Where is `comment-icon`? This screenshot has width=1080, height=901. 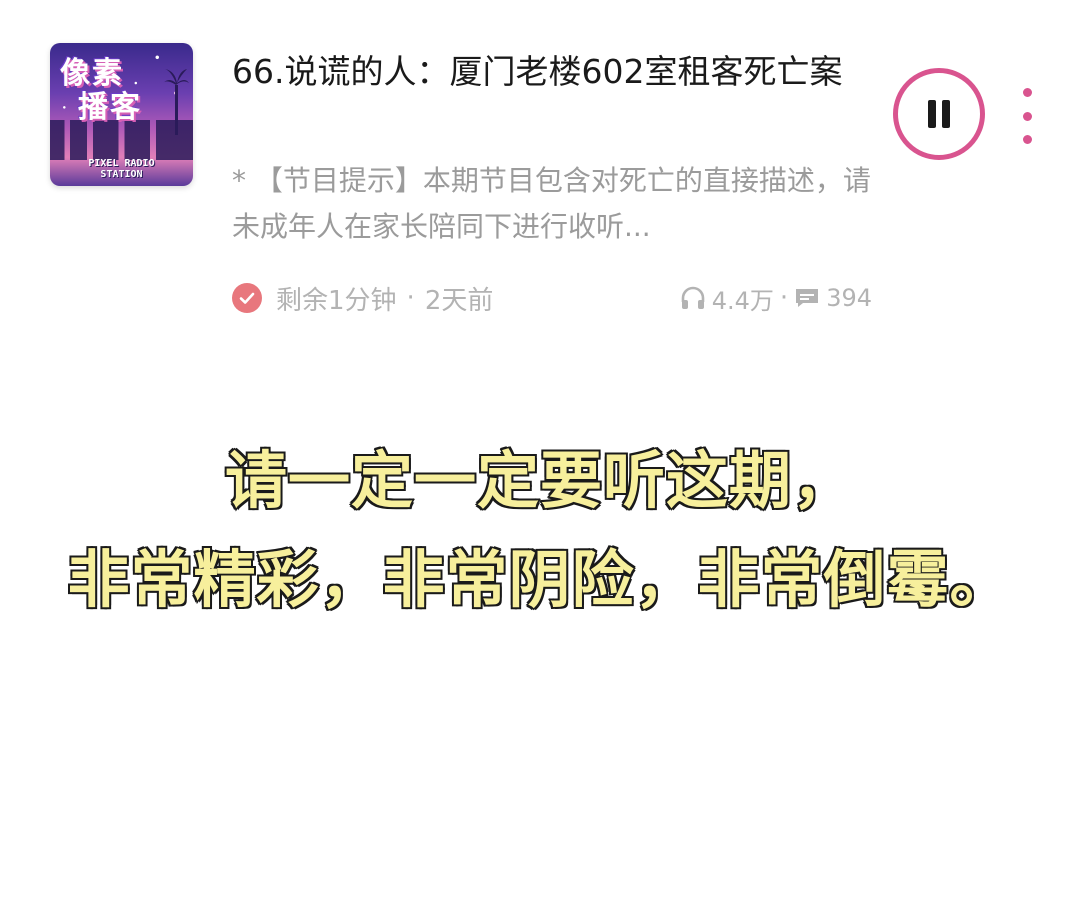 comment-icon is located at coordinates (807, 298).